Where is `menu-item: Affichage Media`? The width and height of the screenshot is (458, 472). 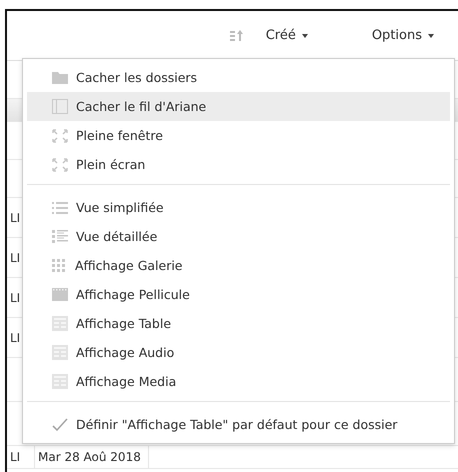 menu-item: Affichage Media is located at coordinates (238, 381).